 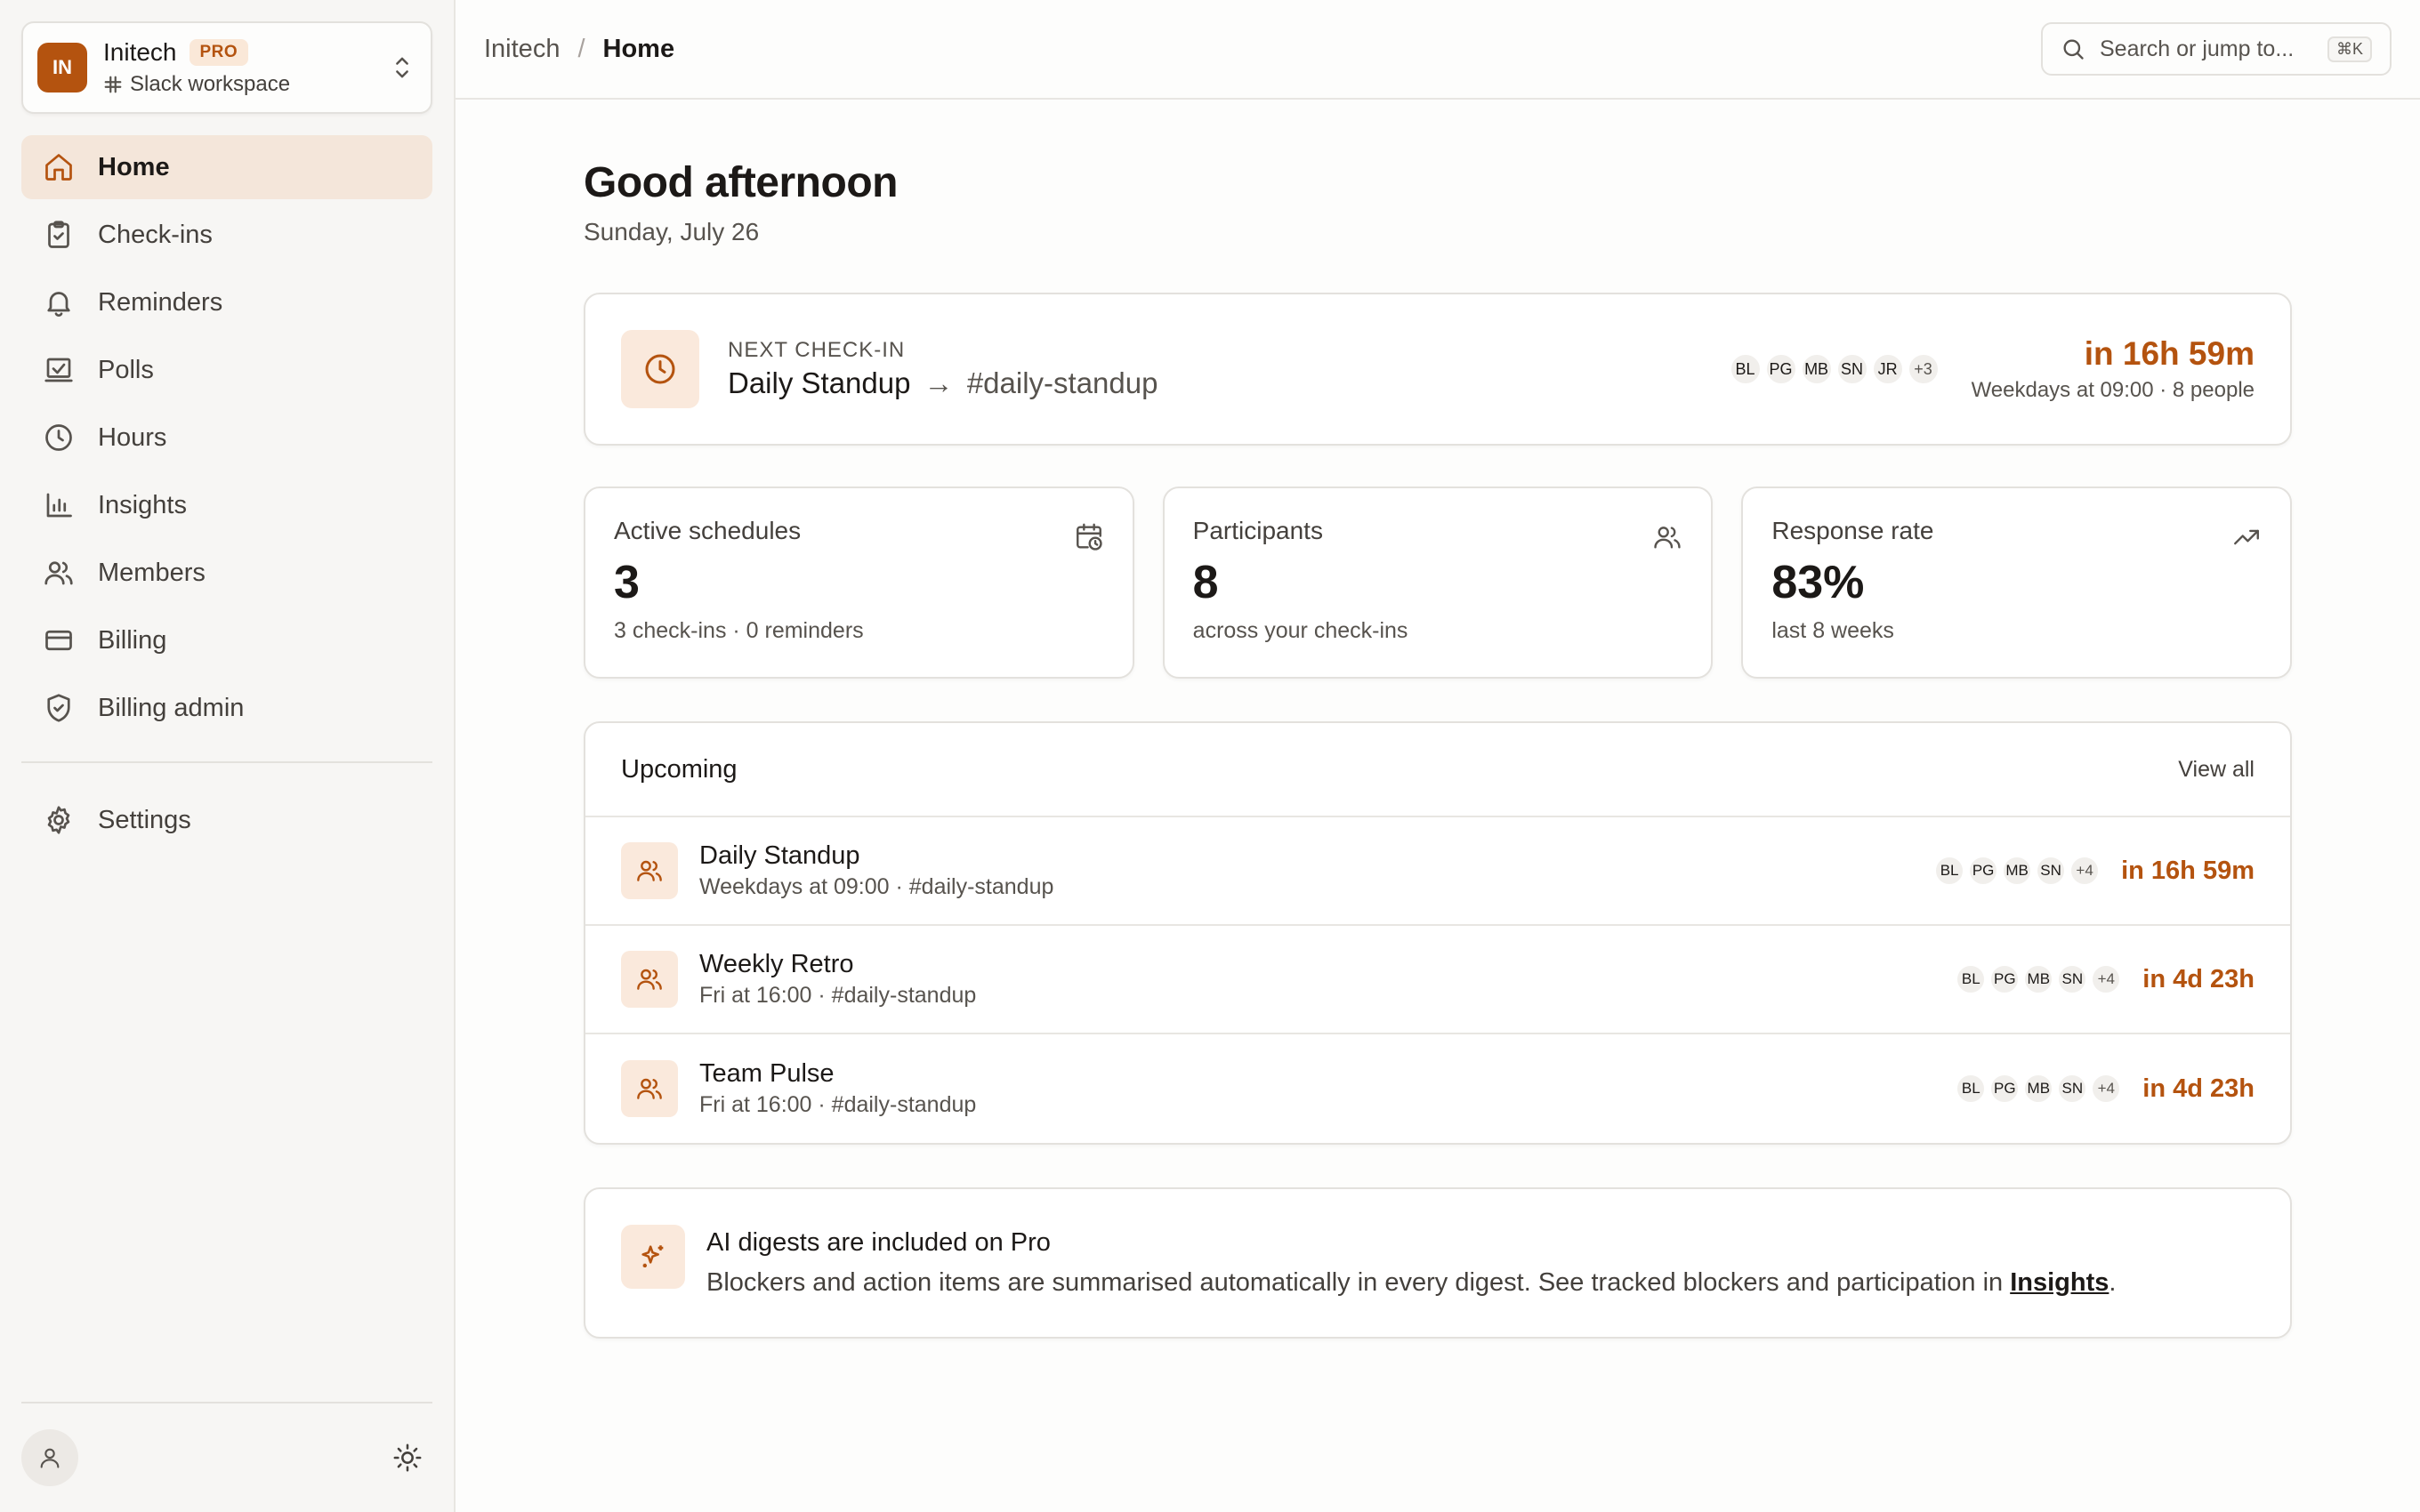 What do you see at coordinates (1062, 383) in the screenshot?
I see `next-checkin-channel: #daily-standup` at bounding box center [1062, 383].